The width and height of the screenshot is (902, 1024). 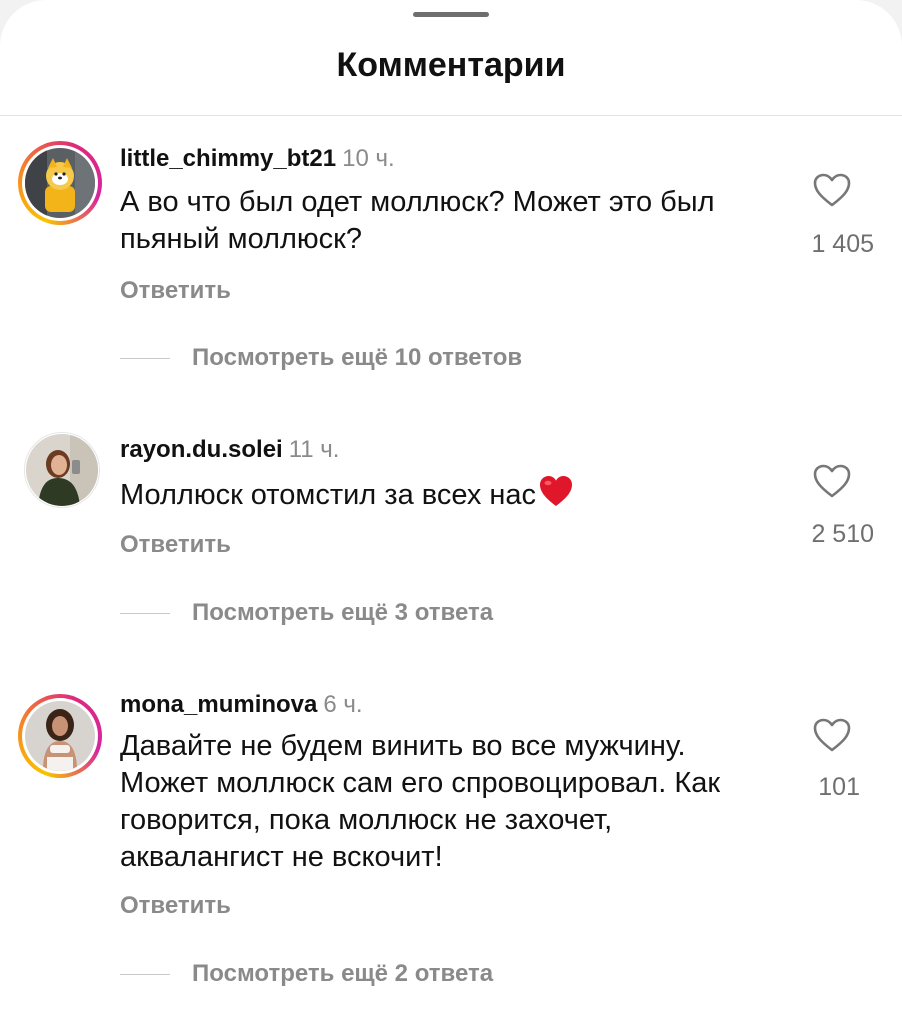 I want to click on username: little_chimmy_bt21, so click(x=228, y=158).